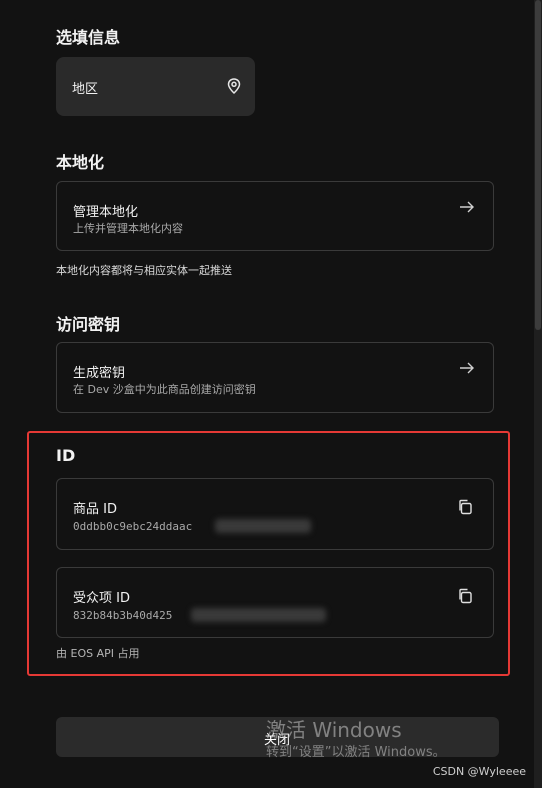 This screenshot has height=788, width=542. Describe the element at coordinates (479, 771) in the screenshot. I see `csdn-watermark: CSDN @Wyleeee` at that location.